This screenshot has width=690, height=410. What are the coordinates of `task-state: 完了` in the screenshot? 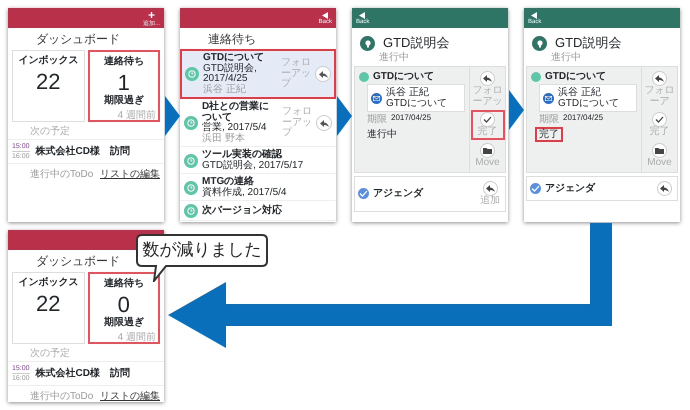 It's located at (549, 134).